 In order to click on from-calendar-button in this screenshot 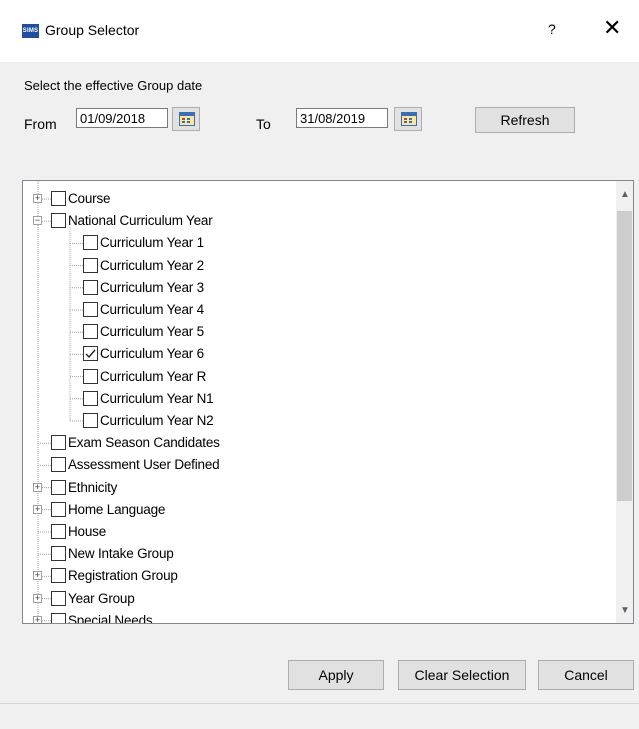, I will do `click(186, 119)`.